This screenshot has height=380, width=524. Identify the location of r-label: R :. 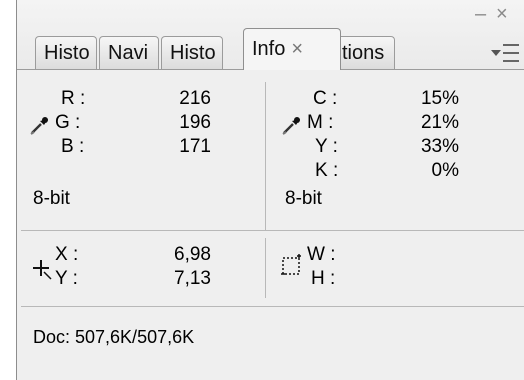
(73, 98).